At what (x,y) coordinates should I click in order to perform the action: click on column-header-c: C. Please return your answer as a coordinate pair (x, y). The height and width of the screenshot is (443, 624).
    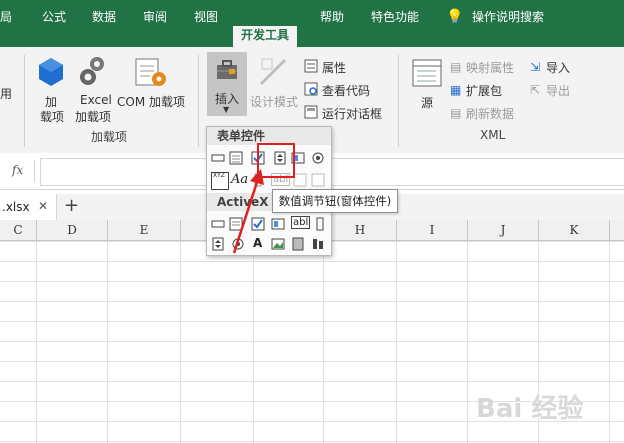
    Looking at the image, I should click on (18, 230).